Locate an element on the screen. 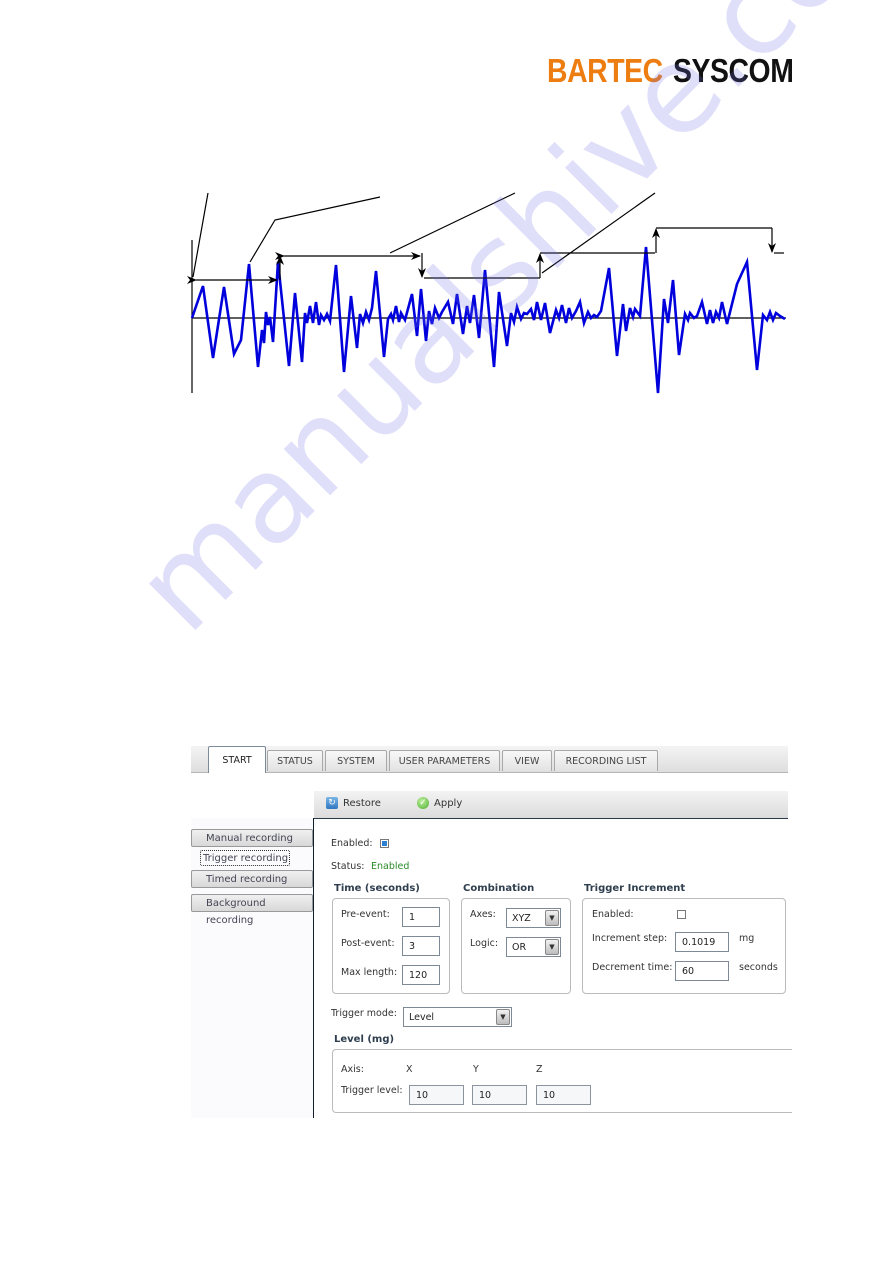 This screenshot has height=1263, width=893. max-length-input: 120 is located at coordinates (421, 975).